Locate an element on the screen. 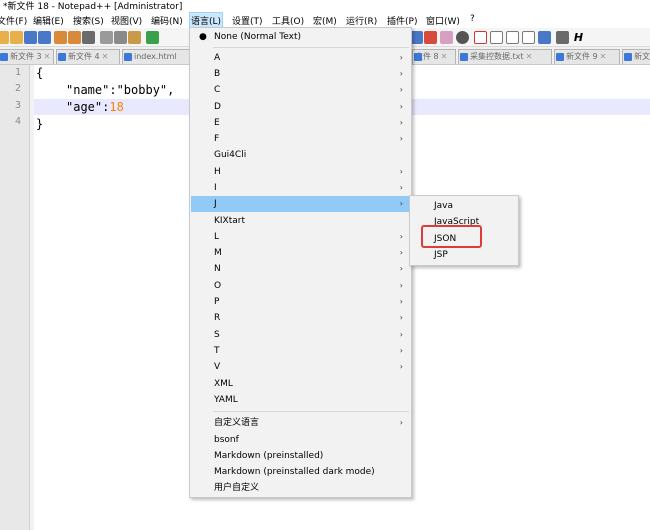 The height and width of the screenshot is (530, 650). play-macro-icon is located at coordinates (512, 37).